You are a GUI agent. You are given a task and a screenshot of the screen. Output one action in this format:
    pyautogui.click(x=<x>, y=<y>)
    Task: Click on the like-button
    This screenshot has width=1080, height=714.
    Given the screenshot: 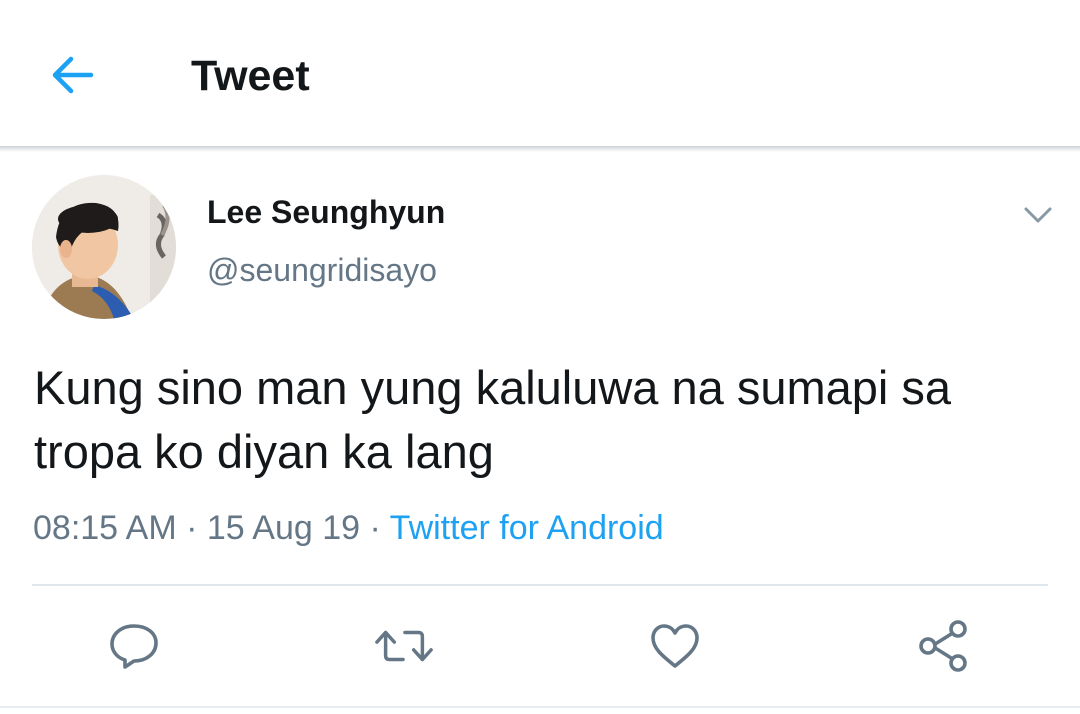 What is the action you would take?
    pyautogui.click(x=675, y=646)
    